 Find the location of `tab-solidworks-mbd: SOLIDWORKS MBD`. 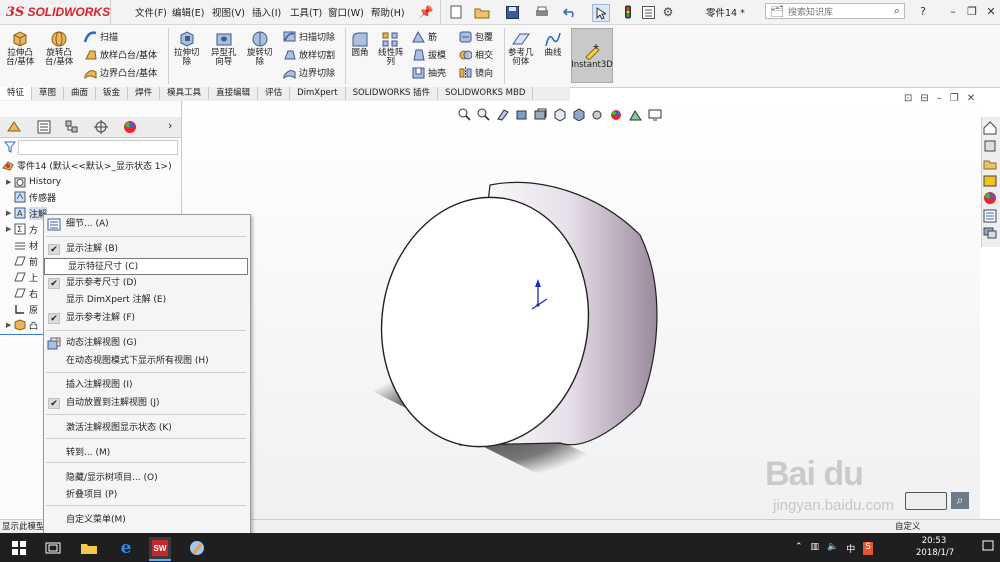

tab-solidworks-mbd: SOLIDWORKS MBD is located at coordinates (486, 93).